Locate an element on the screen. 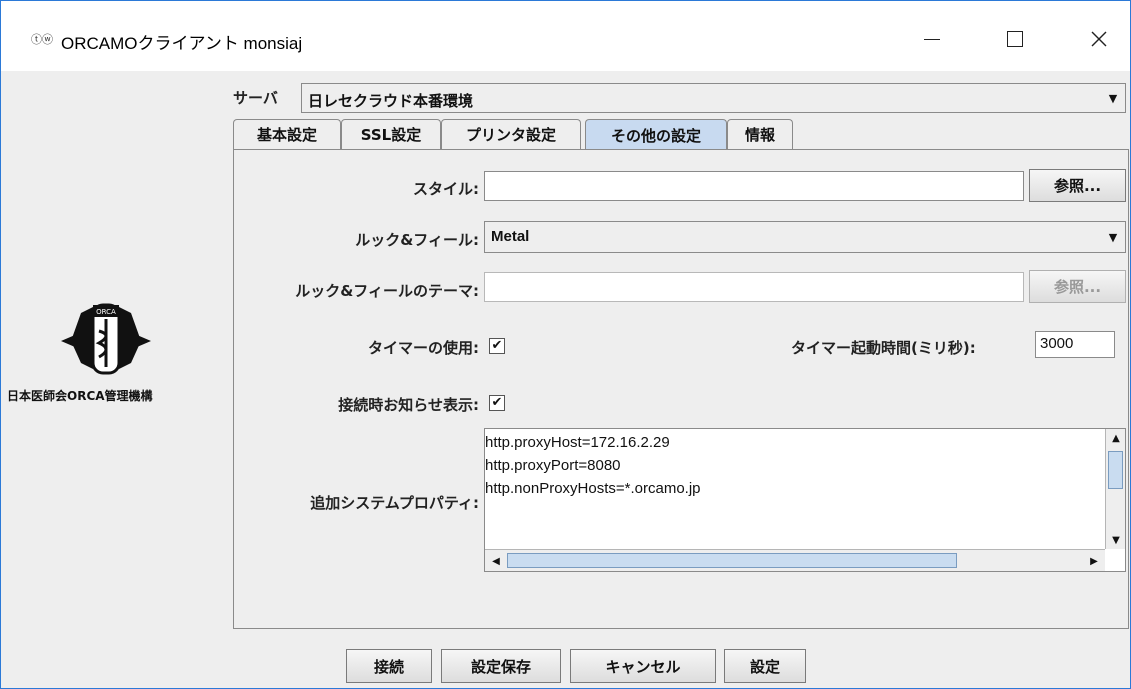 Image resolution: width=1131 pixels, height=689 pixels. scroll-down-icon: ▼ is located at coordinates (1116, 540).